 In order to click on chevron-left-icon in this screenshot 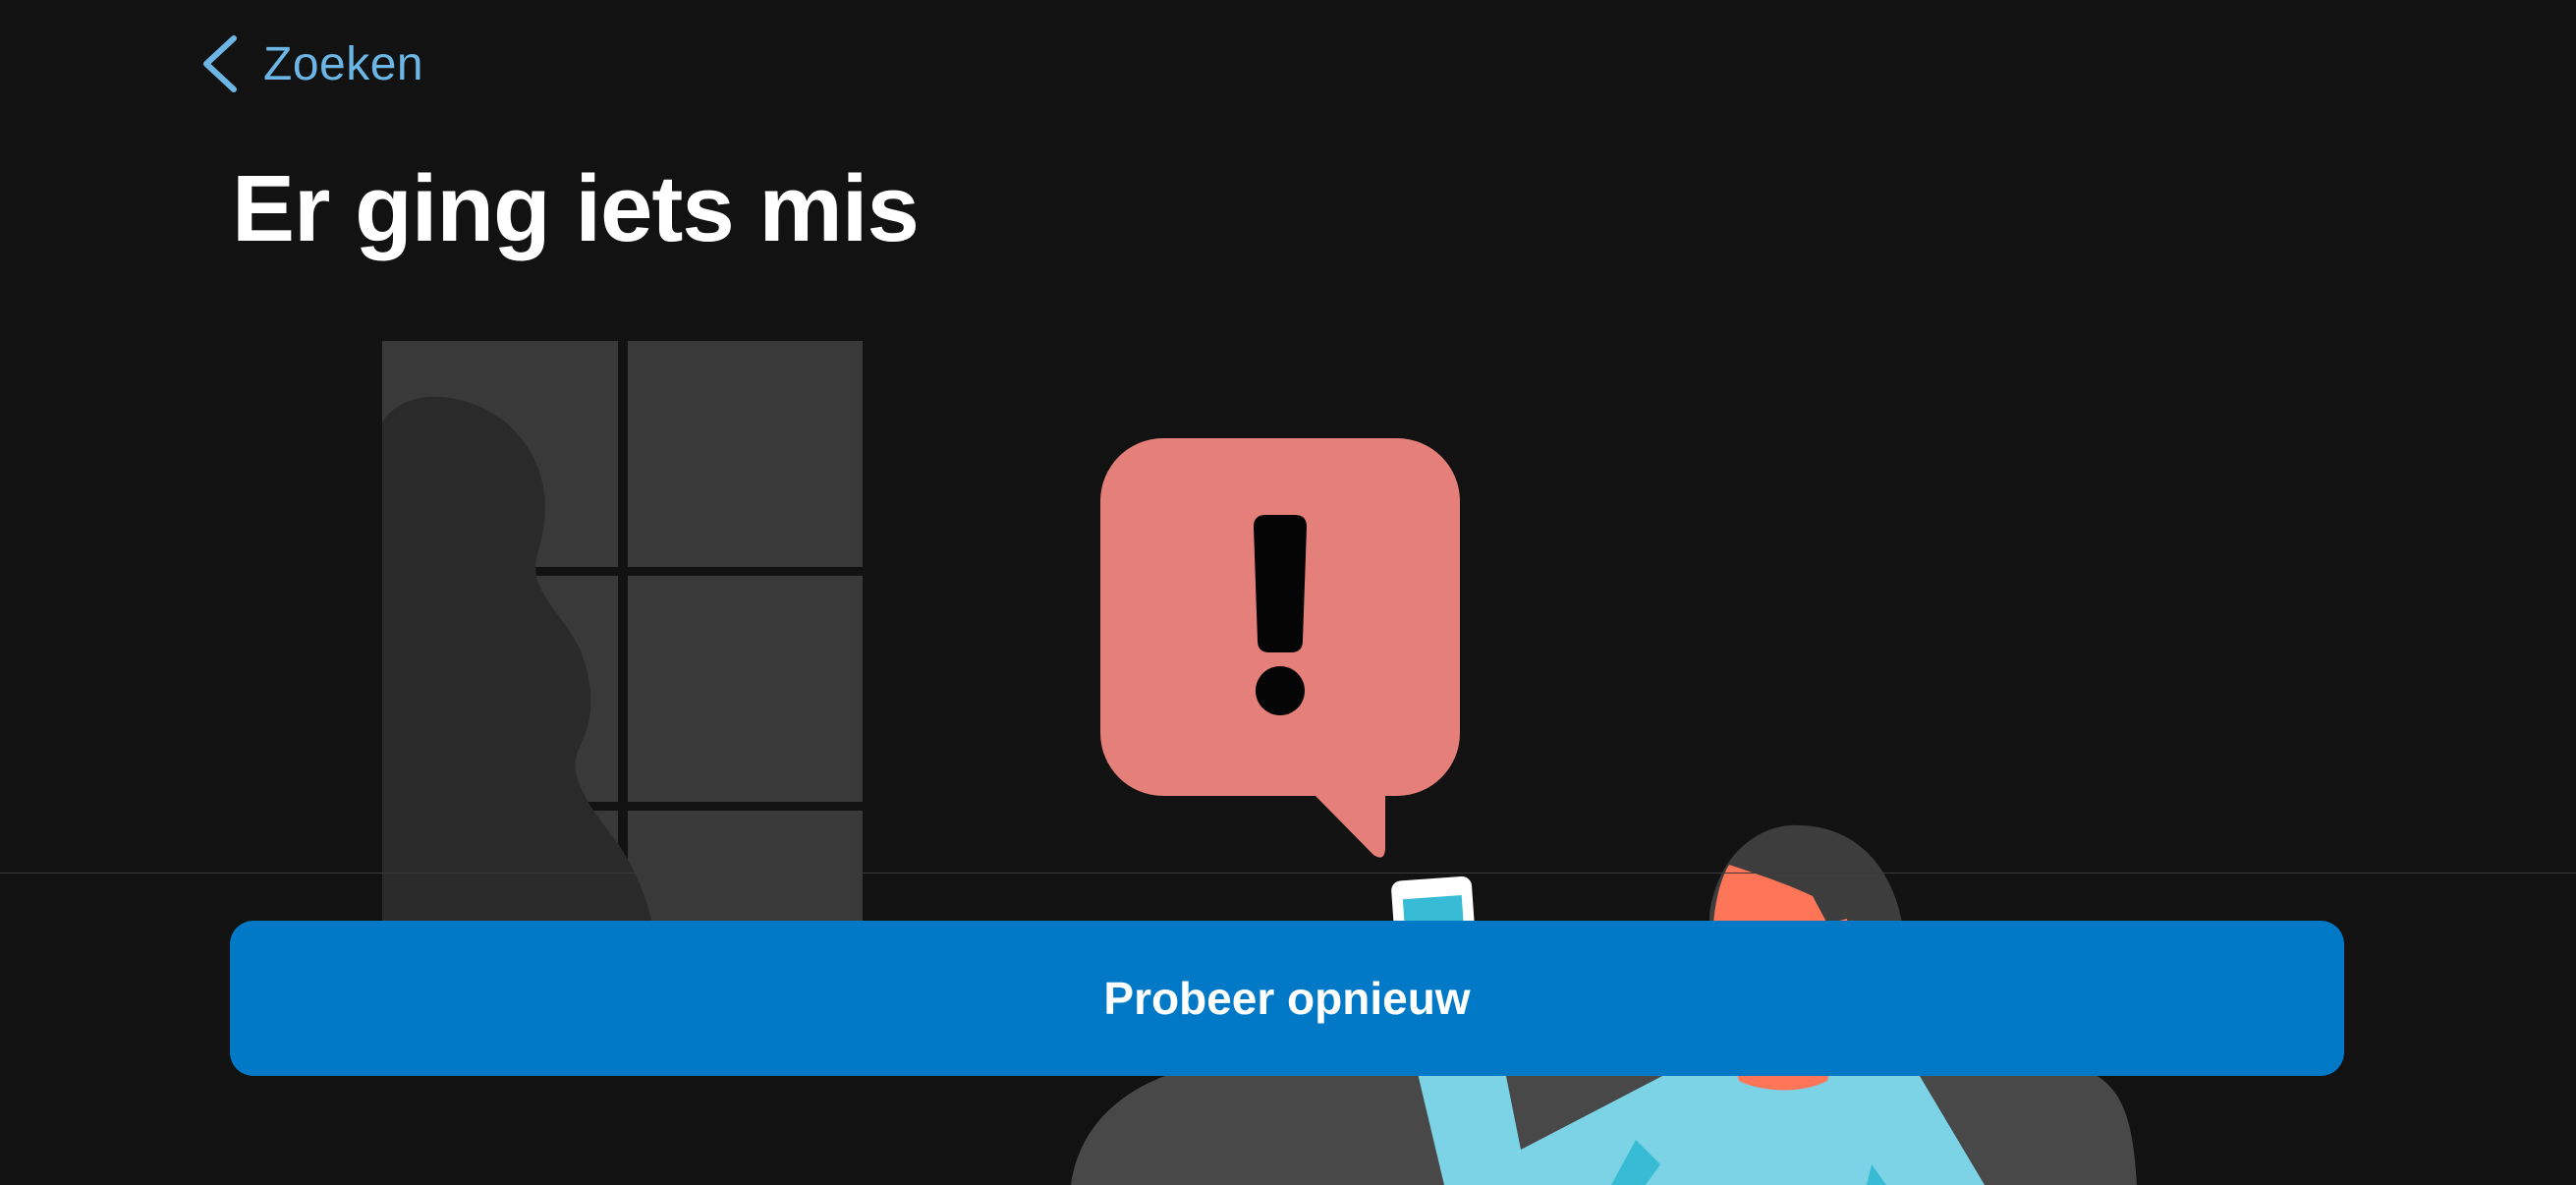, I will do `click(220, 64)`.